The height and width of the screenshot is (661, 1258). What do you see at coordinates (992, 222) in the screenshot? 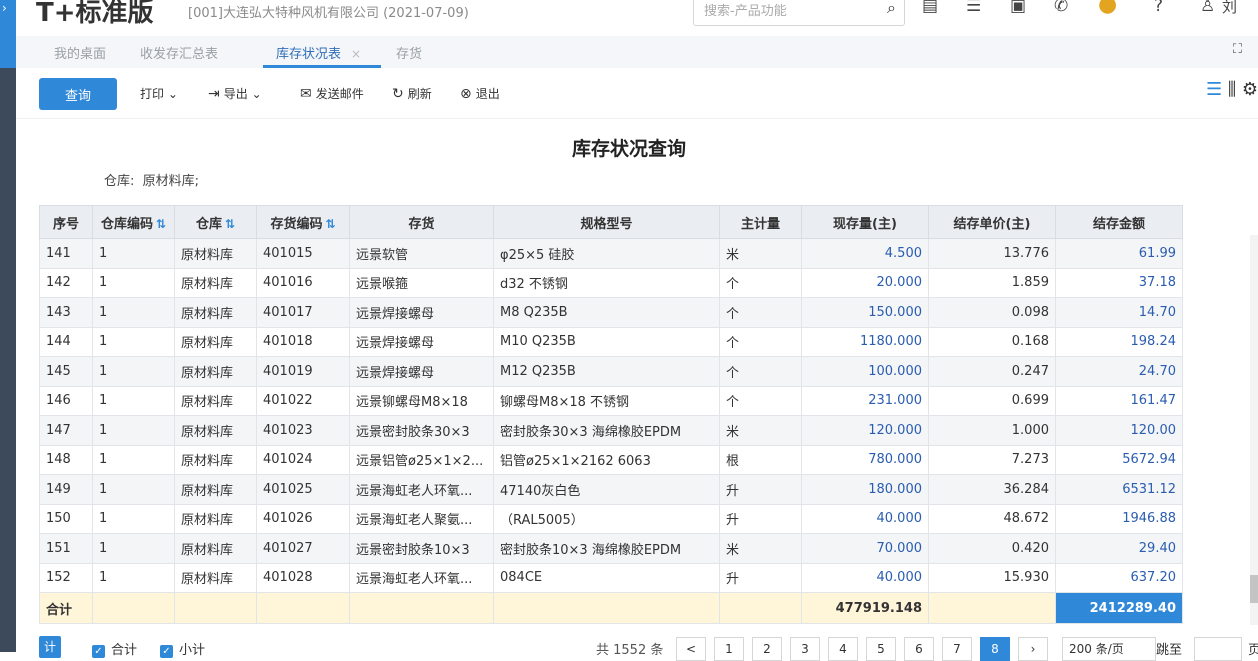
I see `col-price: 结存单价(主)` at bounding box center [992, 222].